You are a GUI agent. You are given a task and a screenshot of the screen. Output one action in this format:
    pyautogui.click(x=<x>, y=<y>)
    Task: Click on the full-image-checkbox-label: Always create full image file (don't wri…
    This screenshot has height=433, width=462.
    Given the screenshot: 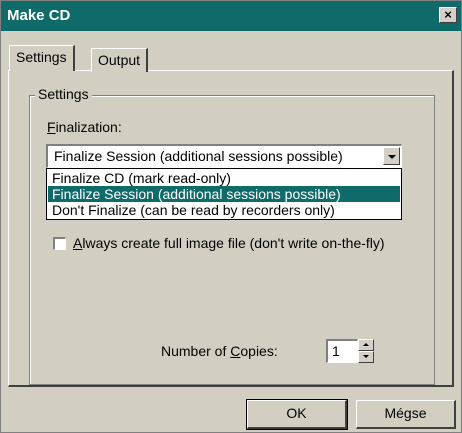 What is the action you would take?
    pyautogui.click(x=229, y=243)
    